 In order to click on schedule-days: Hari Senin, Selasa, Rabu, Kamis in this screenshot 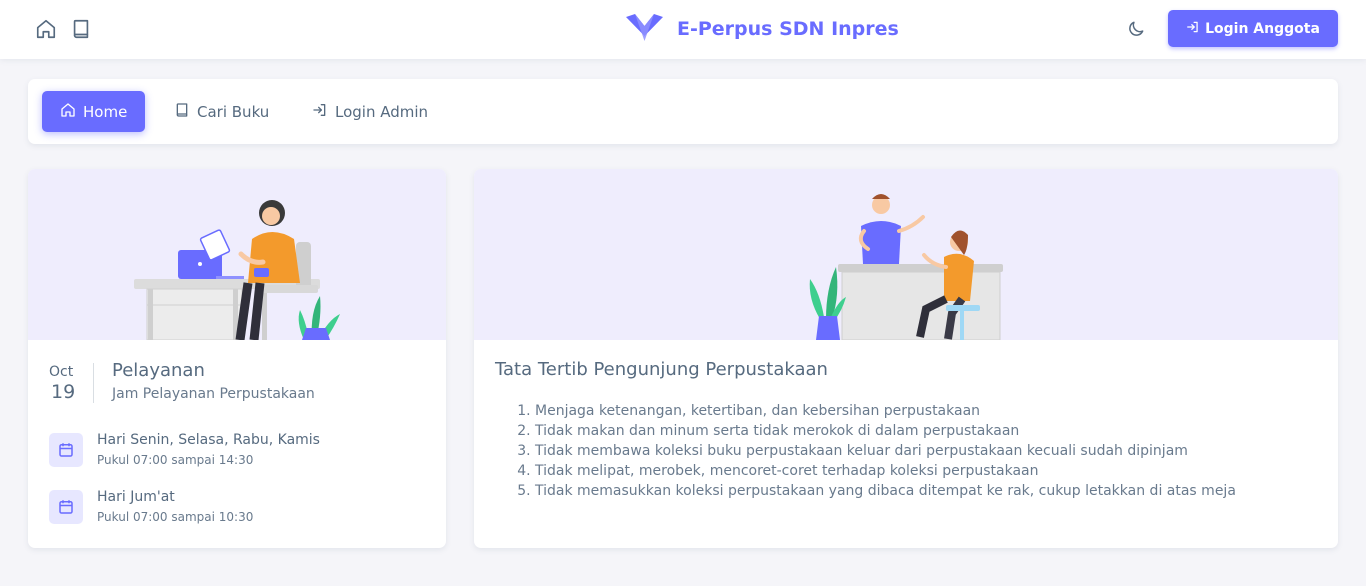, I will do `click(208, 440)`.